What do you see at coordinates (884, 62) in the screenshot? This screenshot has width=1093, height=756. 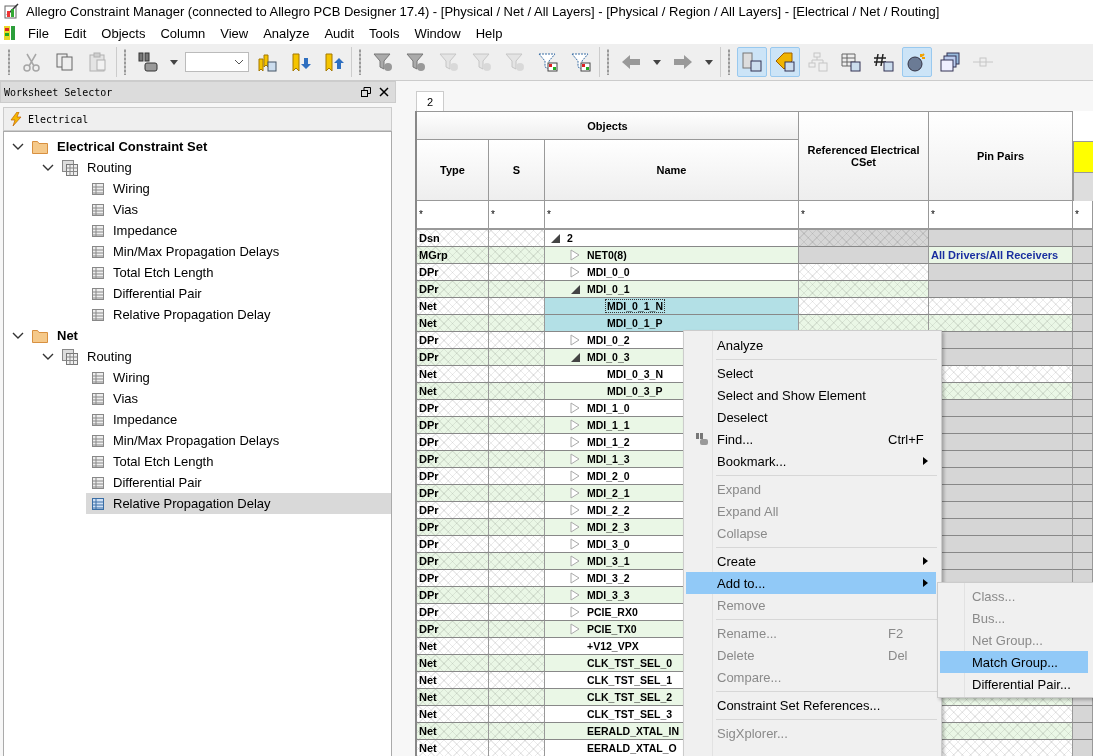 I see `hash-icon` at bounding box center [884, 62].